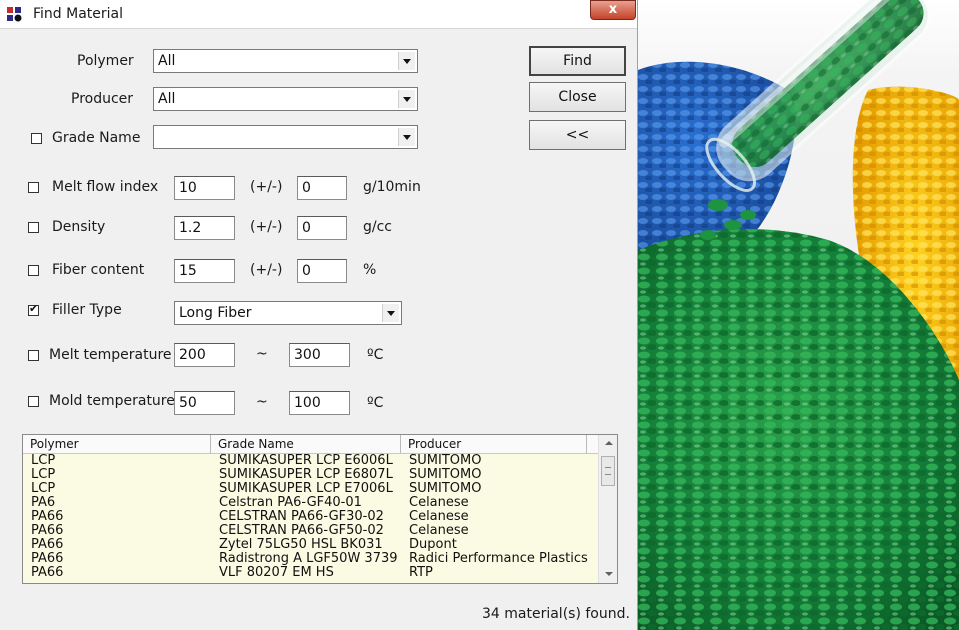 This screenshot has height=630, width=959. I want to click on close-button: Close, so click(577, 97).